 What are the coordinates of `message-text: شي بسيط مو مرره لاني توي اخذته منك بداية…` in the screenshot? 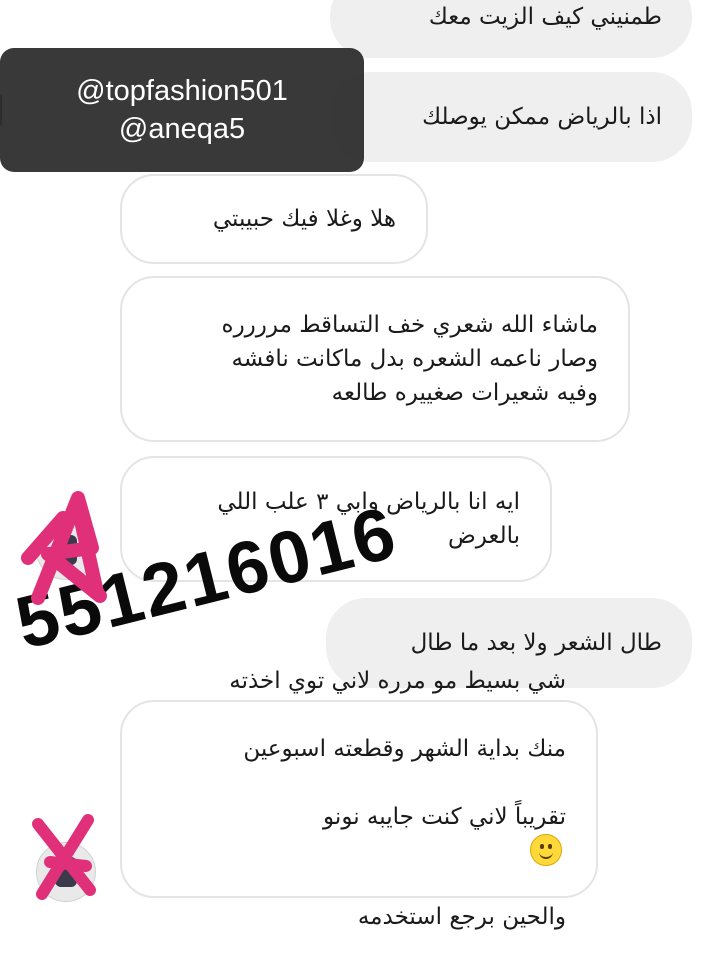 It's located at (397, 799).